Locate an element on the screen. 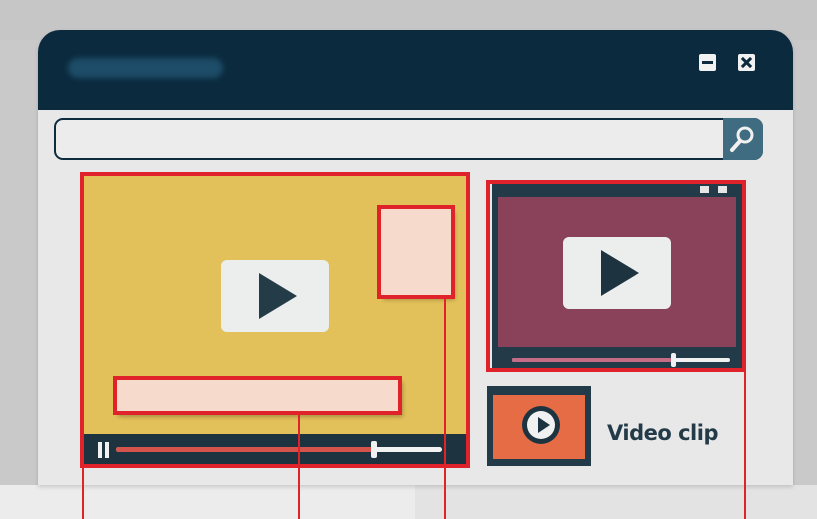  play-circle-icon is located at coordinates (541, 425).